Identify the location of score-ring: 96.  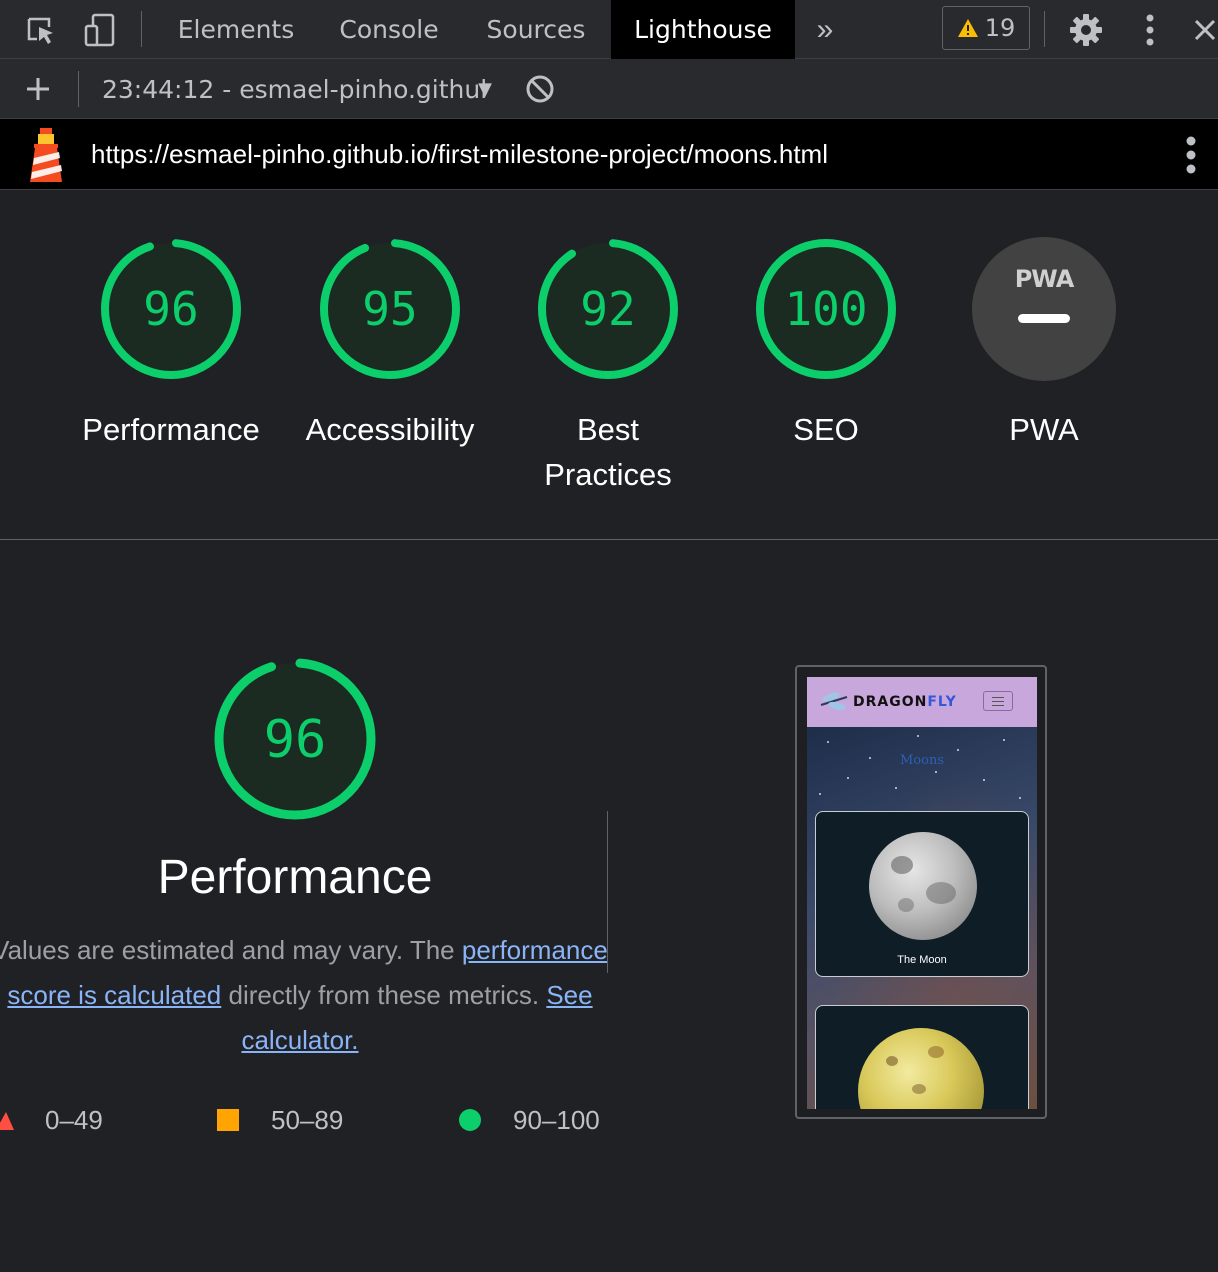
(171, 309).